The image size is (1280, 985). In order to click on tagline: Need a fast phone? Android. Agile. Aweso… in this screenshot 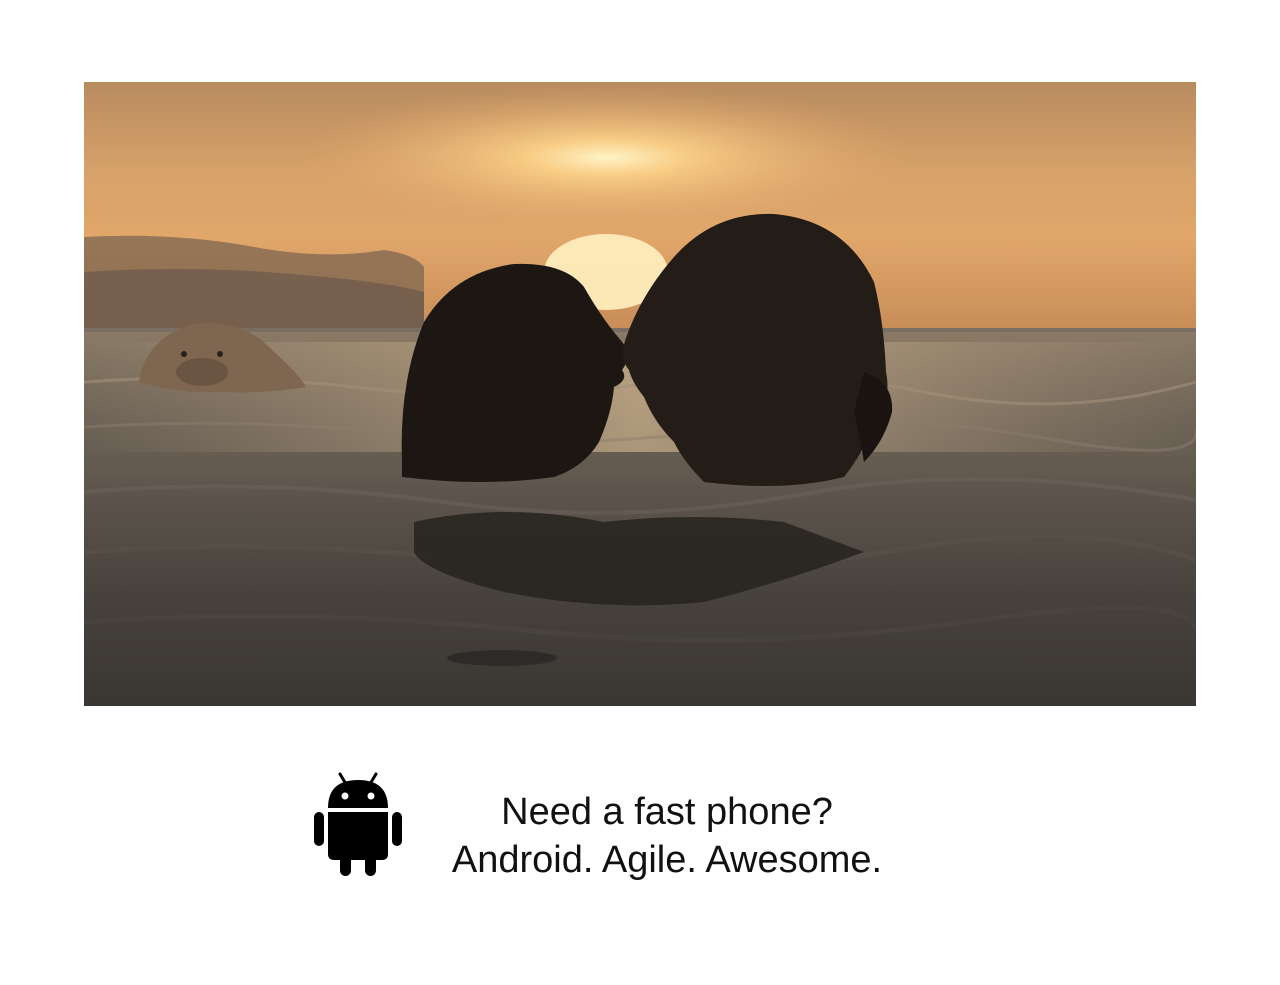, I will do `click(667, 836)`.